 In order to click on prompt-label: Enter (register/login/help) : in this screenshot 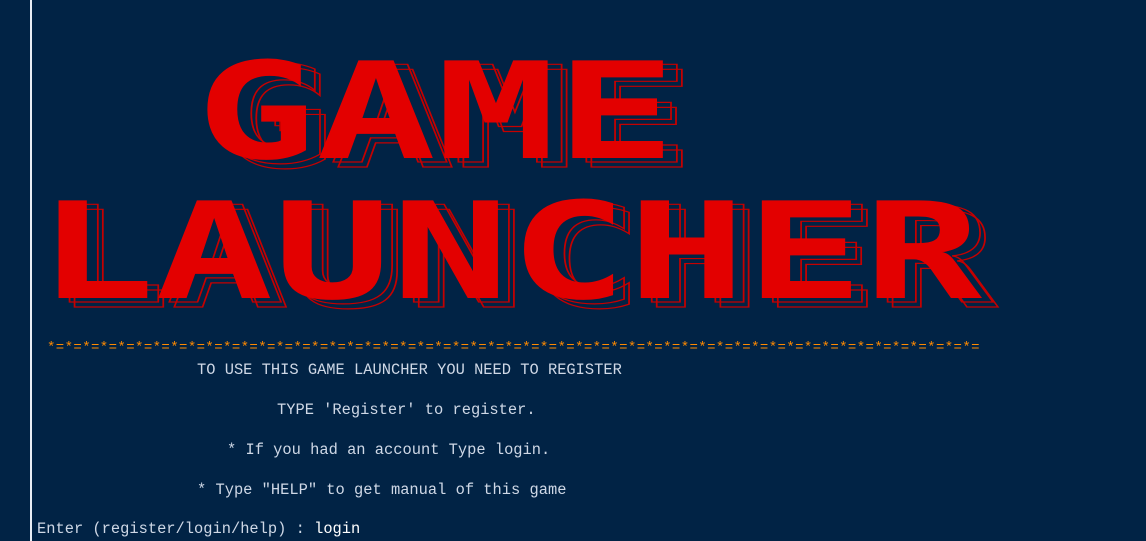, I will do `click(176, 529)`.